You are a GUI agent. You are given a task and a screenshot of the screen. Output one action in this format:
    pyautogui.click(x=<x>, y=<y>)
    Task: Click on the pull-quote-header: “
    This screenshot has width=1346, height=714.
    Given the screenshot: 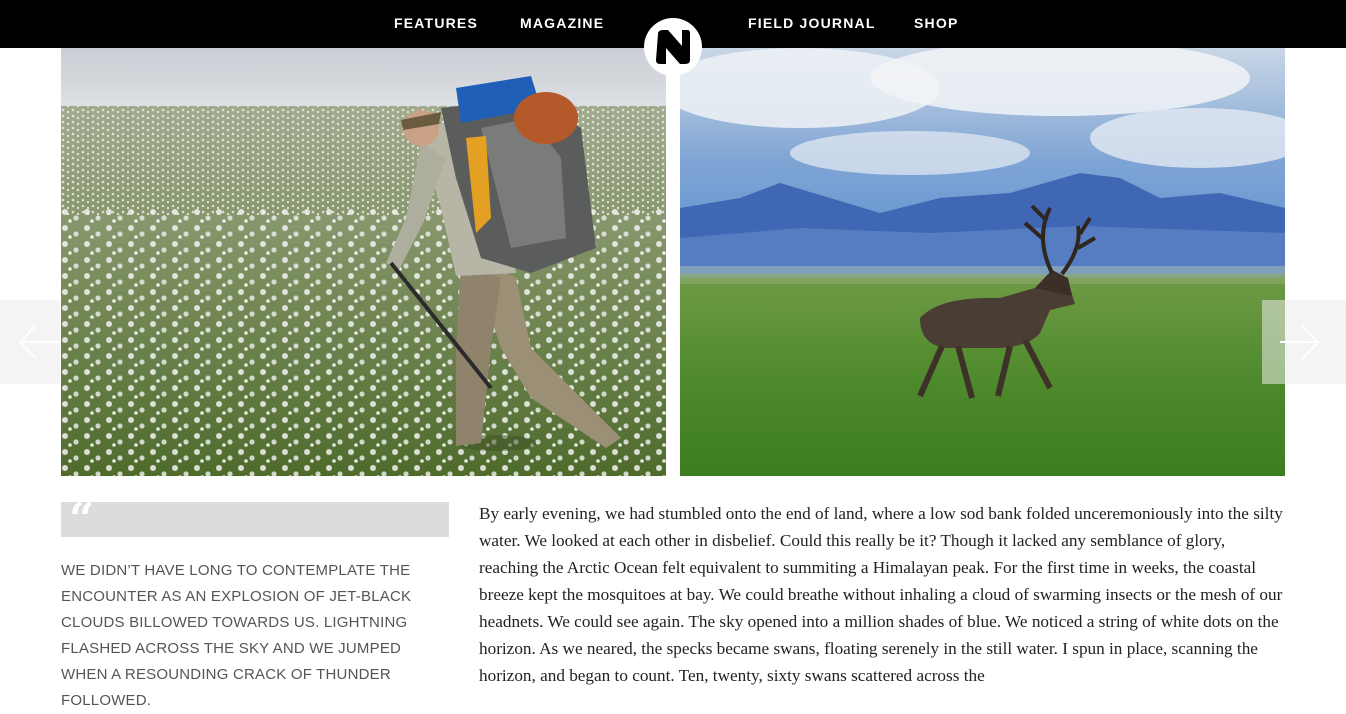 What is the action you would take?
    pyautogui.click(x=255, y=520)
    